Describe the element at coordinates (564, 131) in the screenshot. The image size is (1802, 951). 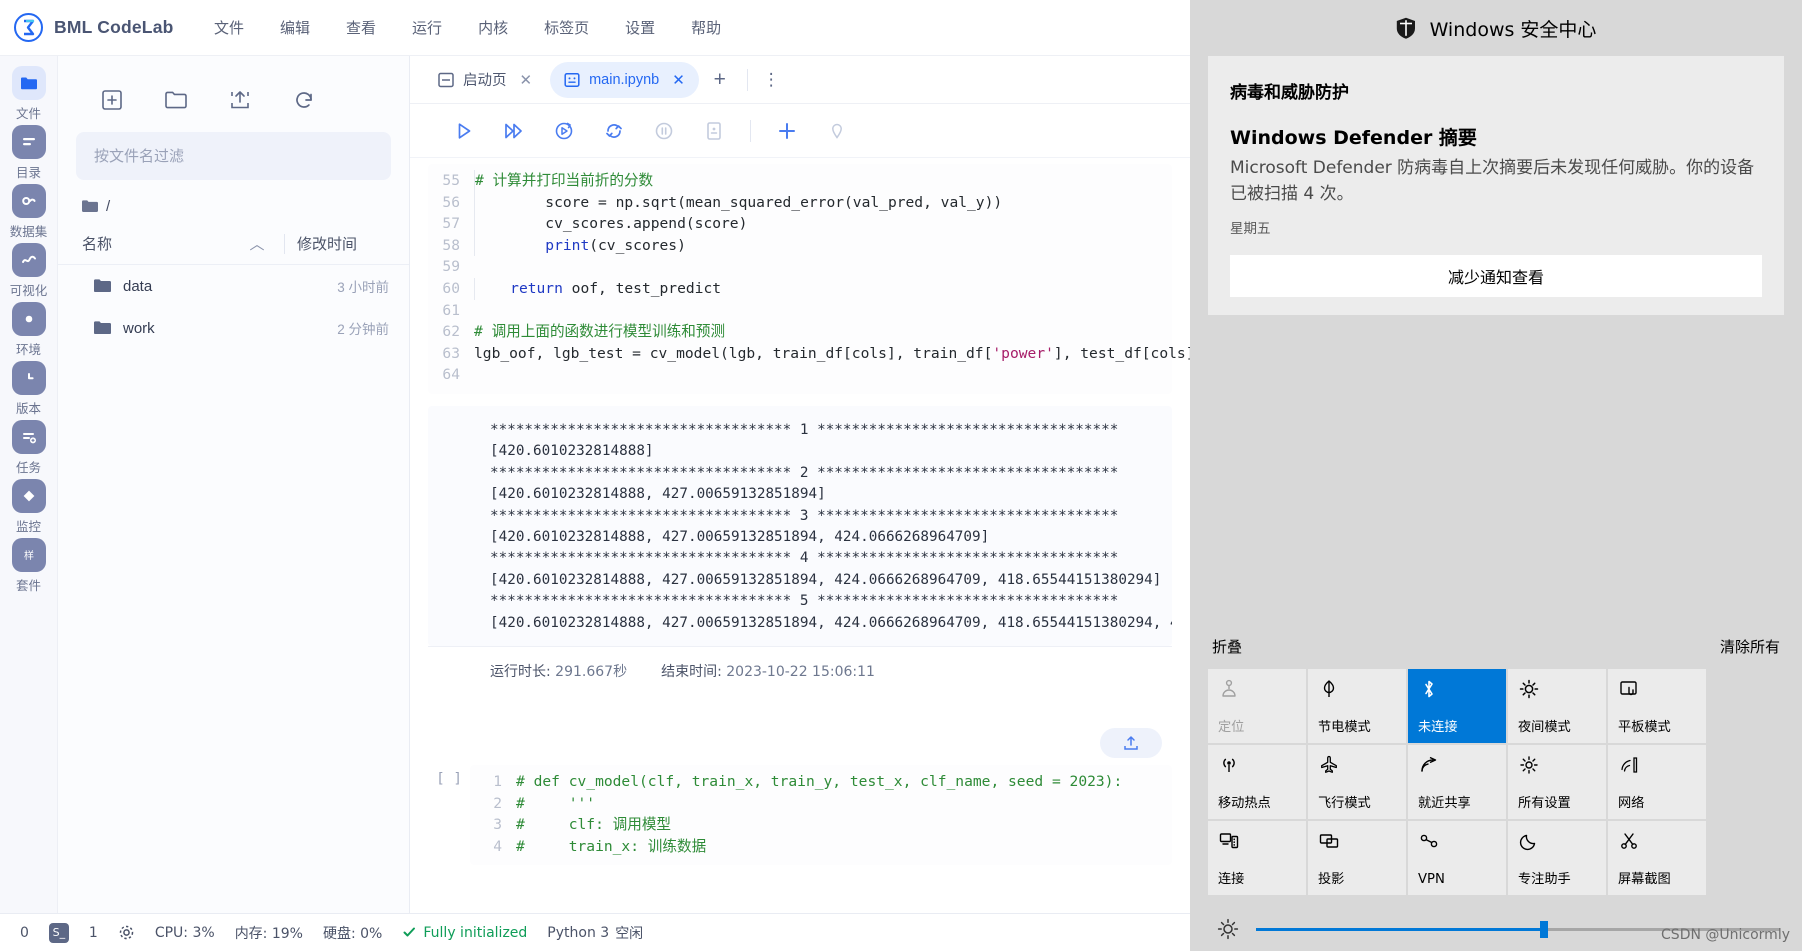
I see `restart-run-icon` at that location.